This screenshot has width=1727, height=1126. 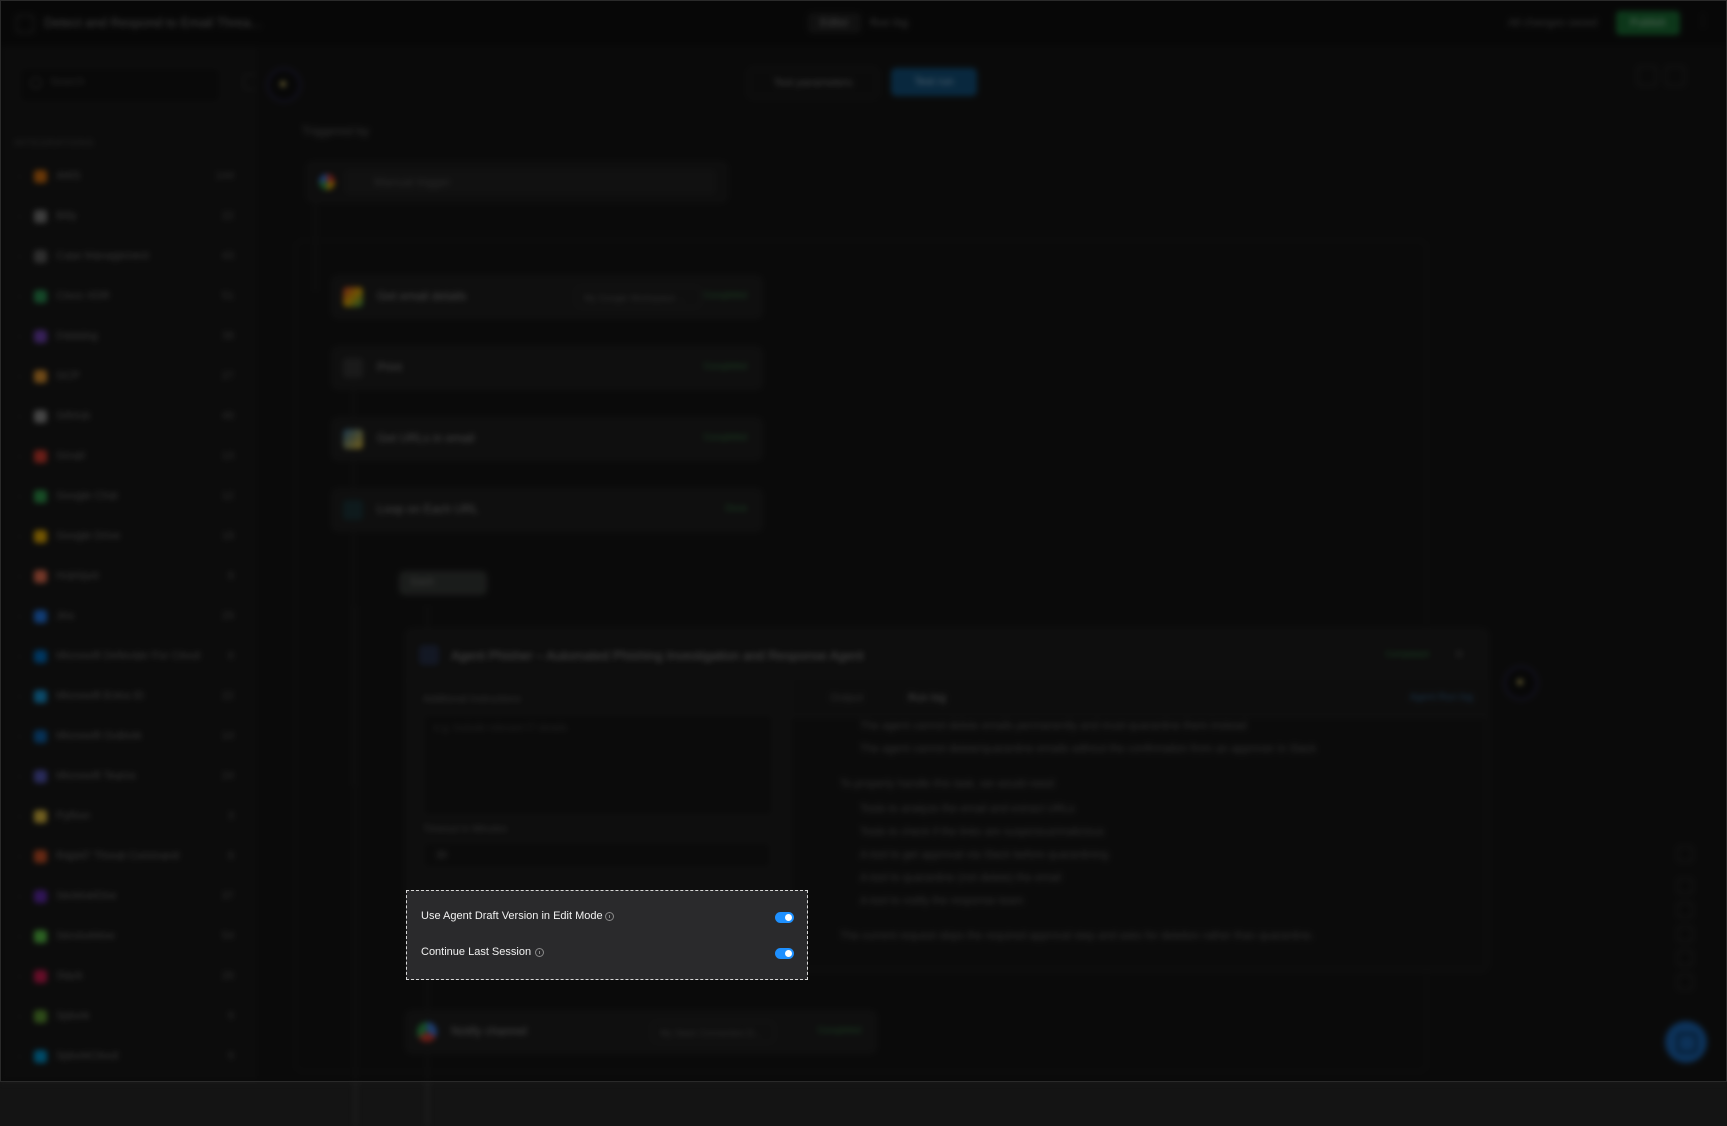 What do you see at coordinates (124, 937) in the screenshot?
I see `sidebar-item: › ServiceNow 54` at bounding box center [124, 937].